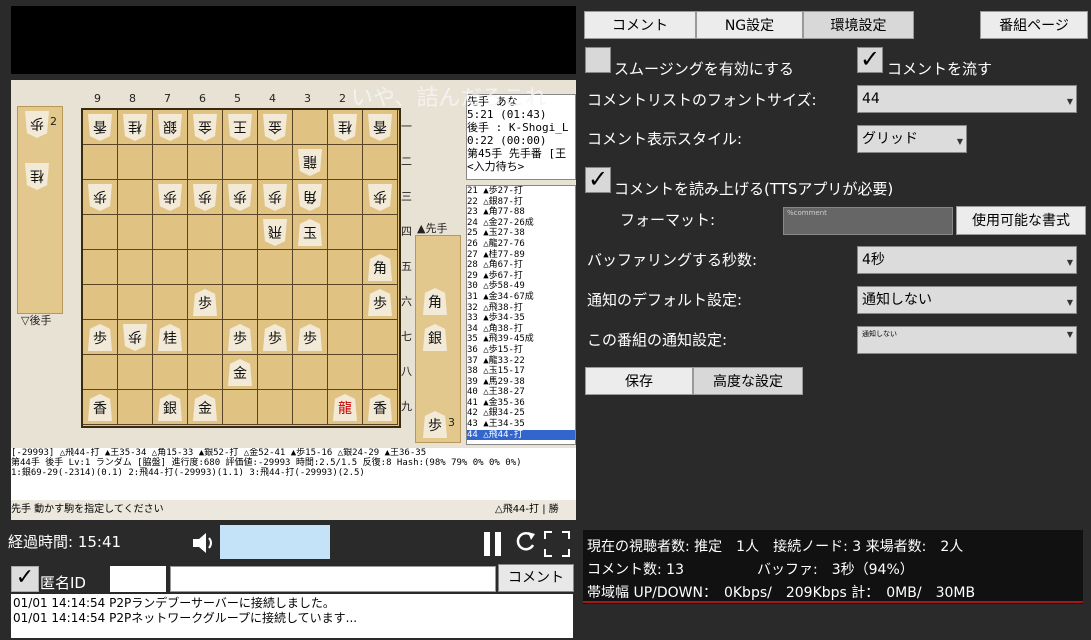 The height and width of the screenshot is (640, 1091). What do you see at coordinates (1021, 220) in the screenshot?
I see `available-formats-button: 使用可能な書式` at bounding box center [1021, 220].